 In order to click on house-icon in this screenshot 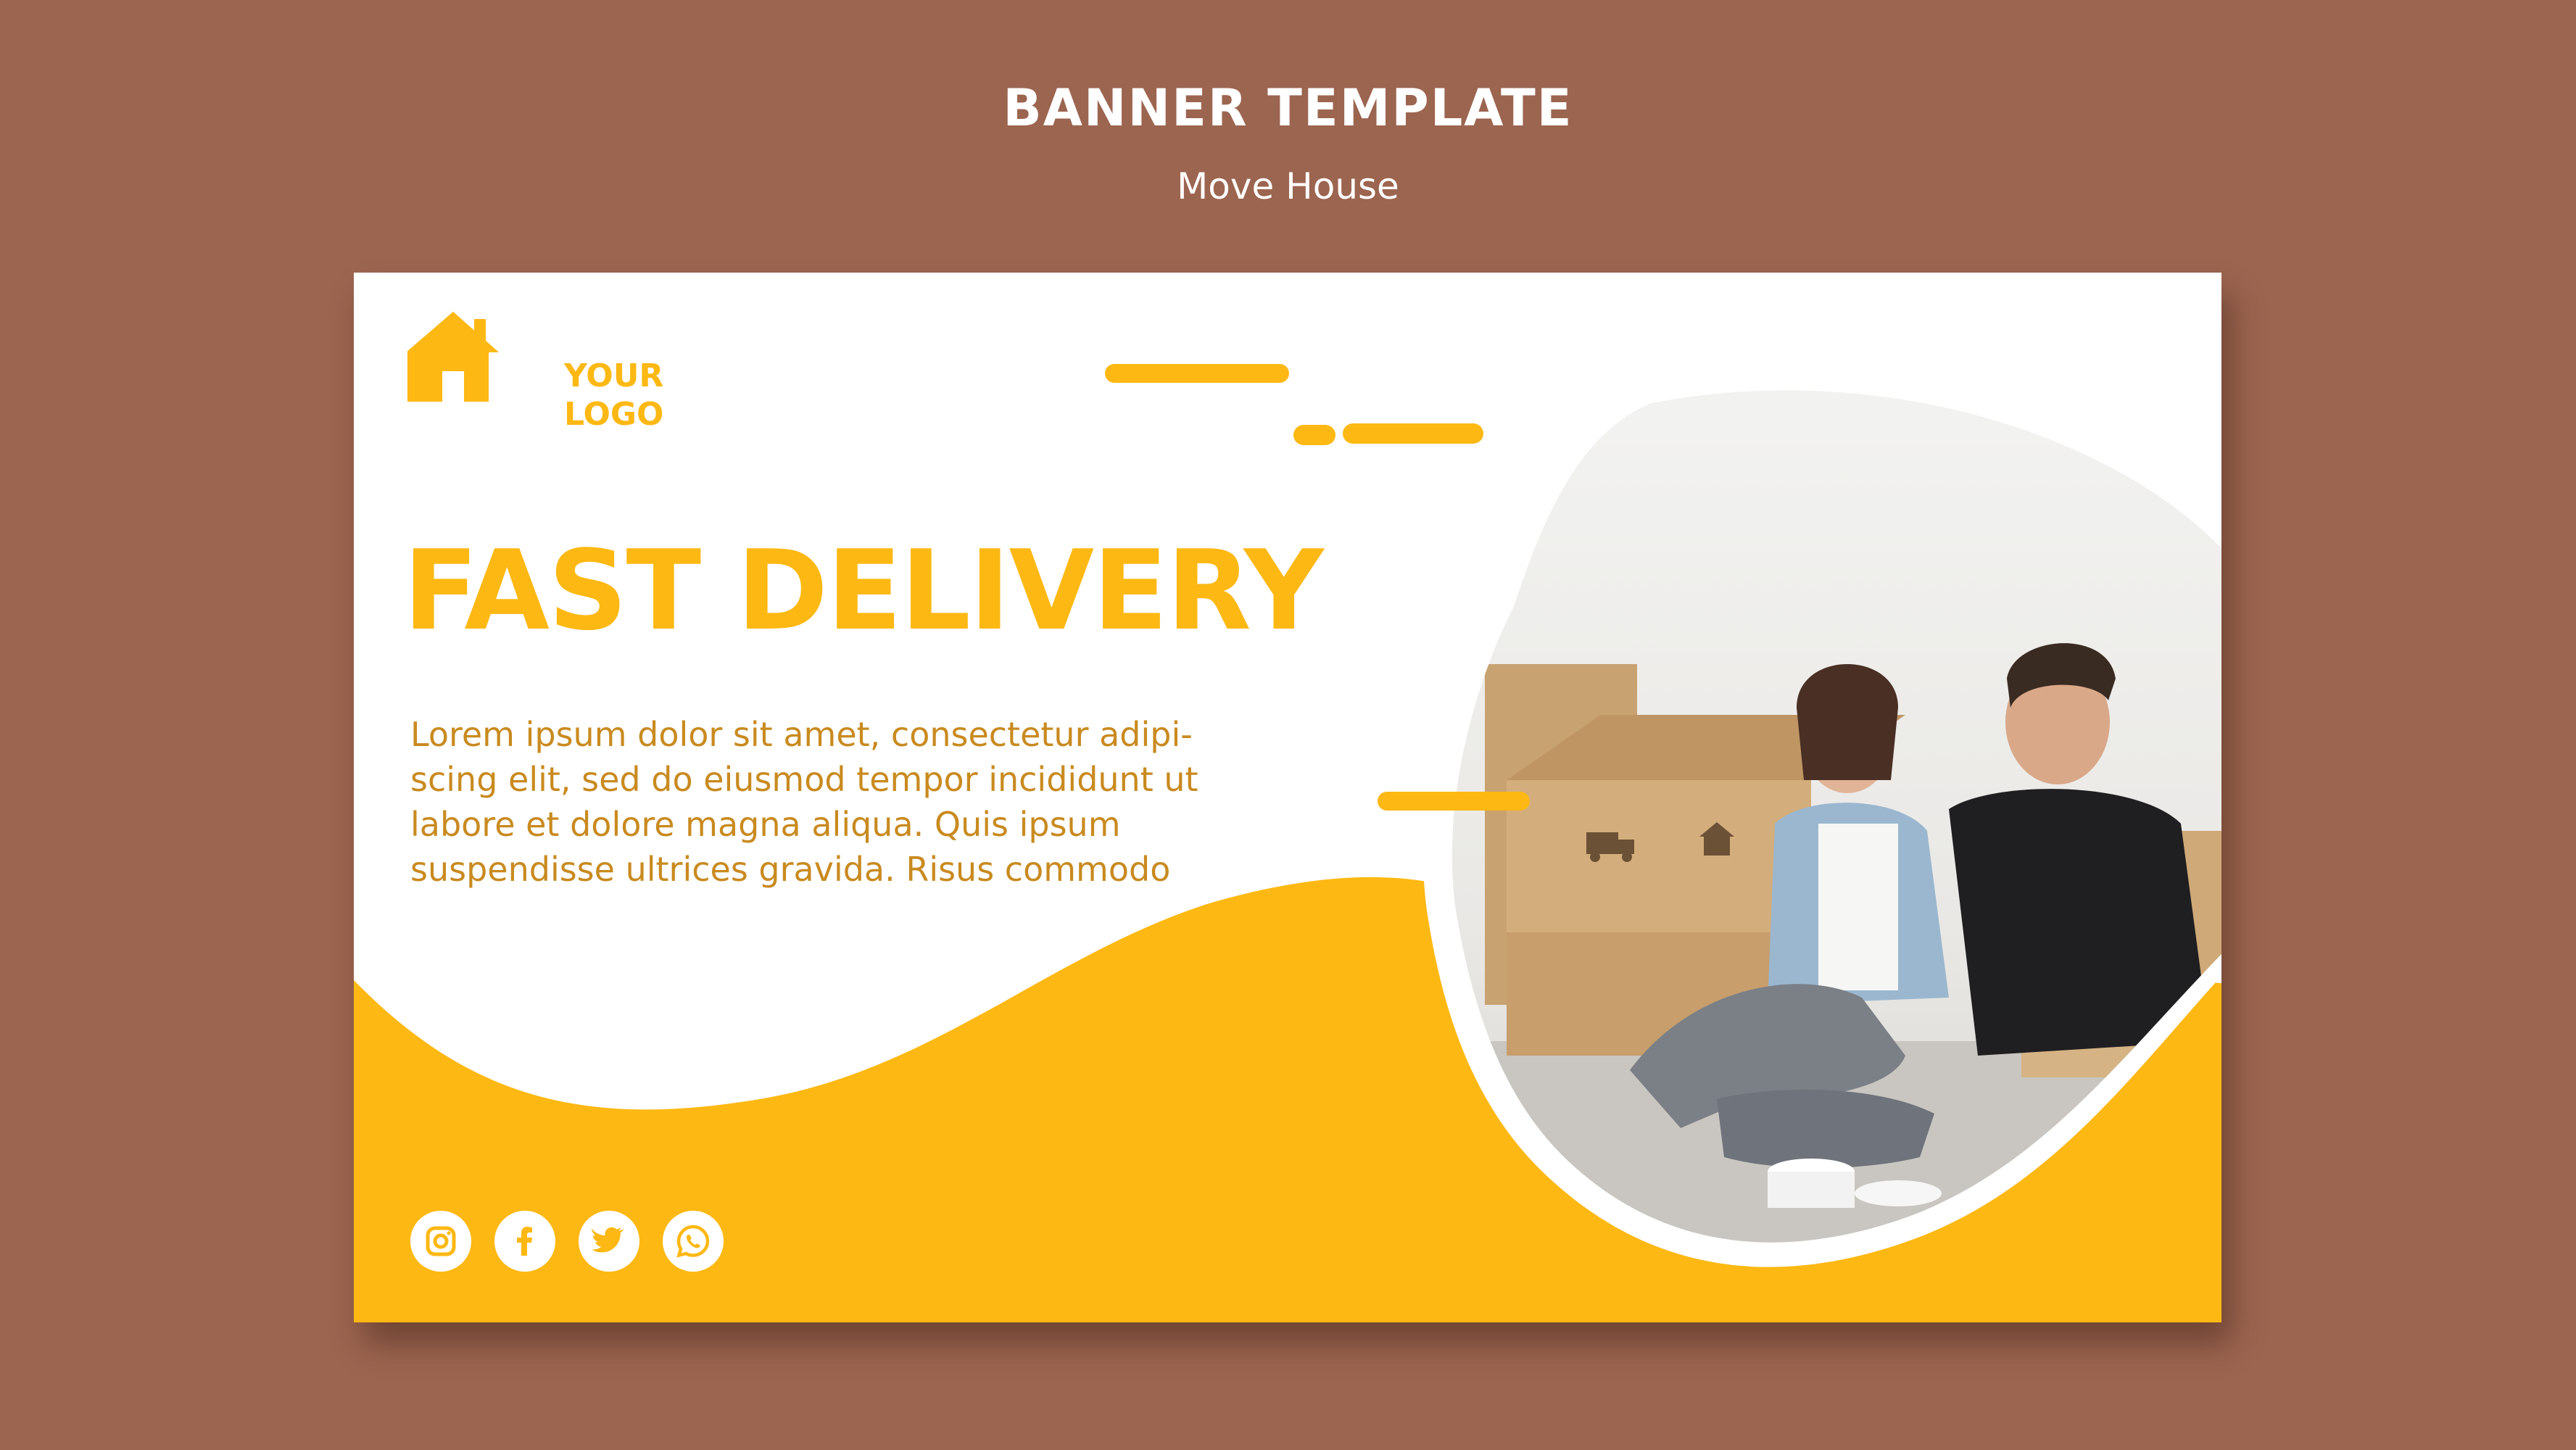, I will do `click(453, 357)`.